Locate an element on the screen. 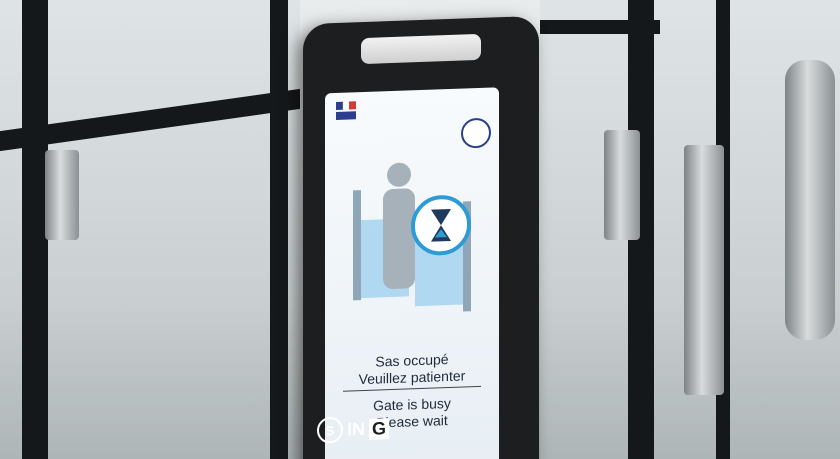 The width and height of the screenshot is (840, 459). message-french: Sas occupé Veuillez patienter is located at coordinates (412, 369).